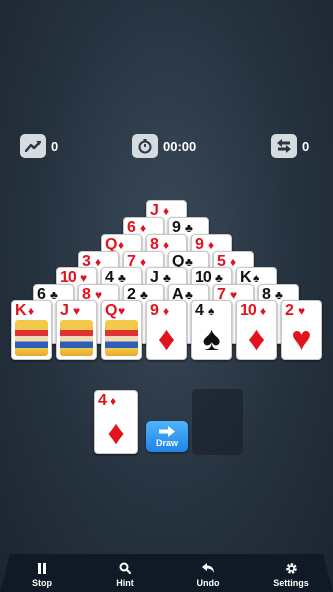  Describe the element at coordinates (76, 330) in the screenshot. I see `pyramid-card: J ♥` at that location.